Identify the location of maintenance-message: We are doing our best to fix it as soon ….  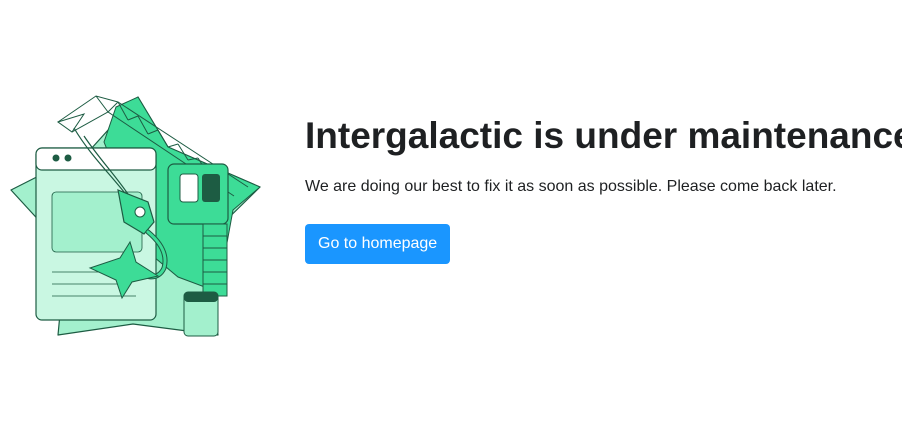
(571, 186).